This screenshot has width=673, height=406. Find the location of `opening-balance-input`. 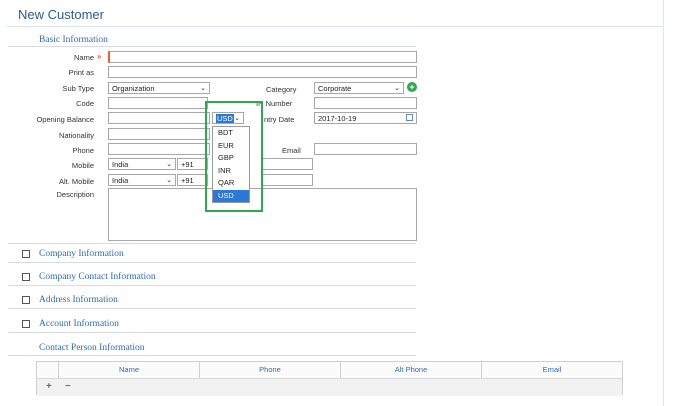

opening-balance-input is located at coordinates (159, 118).